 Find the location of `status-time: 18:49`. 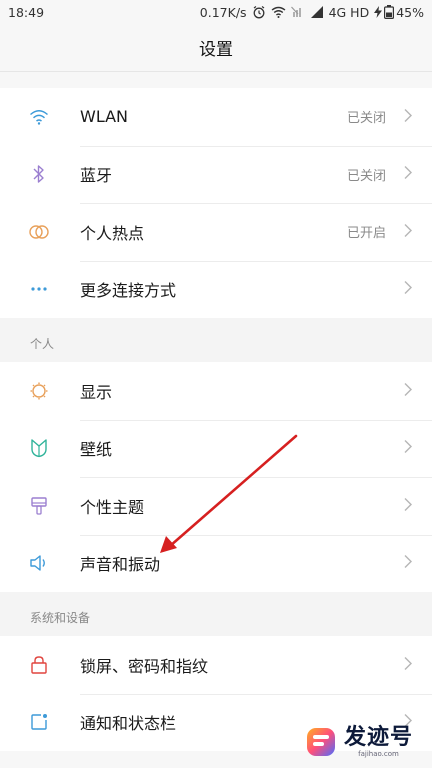

status-time: 18:49 is located at coordinates (26, 12).